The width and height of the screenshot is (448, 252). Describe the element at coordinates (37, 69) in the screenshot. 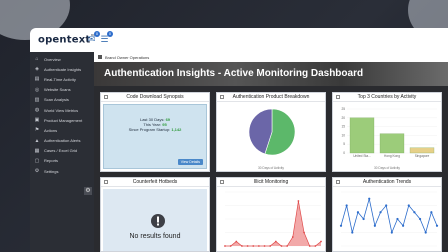

I see `shield-icon: ◈` at that location.